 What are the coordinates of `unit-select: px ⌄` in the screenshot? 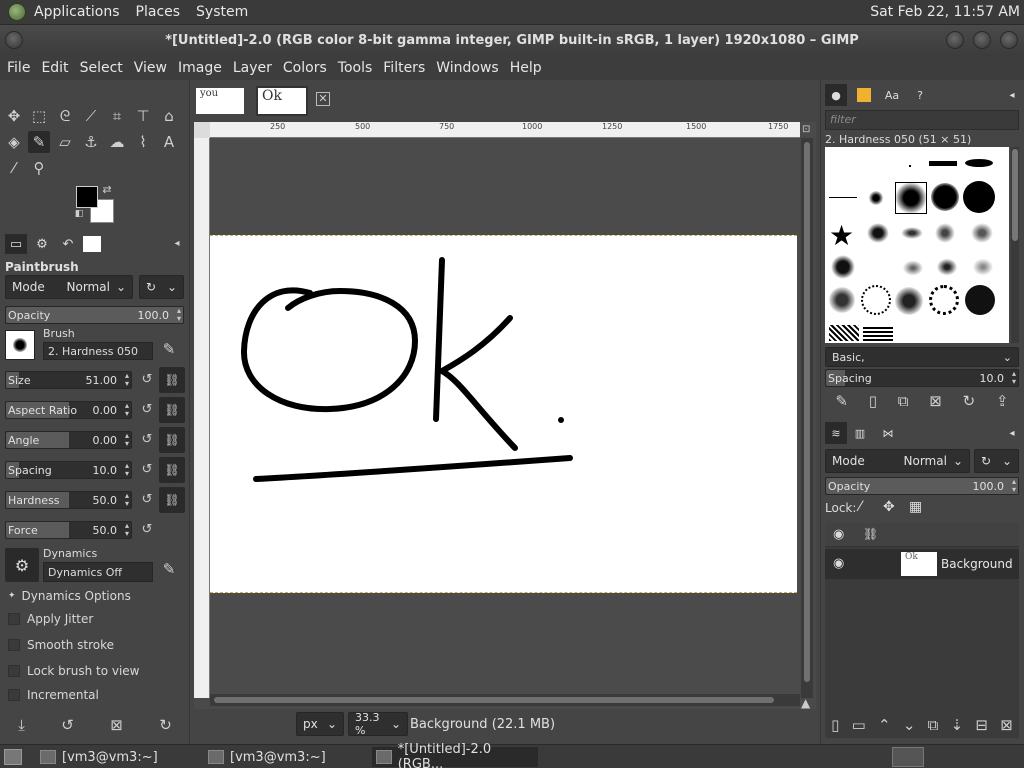 It's located at (320, 724).